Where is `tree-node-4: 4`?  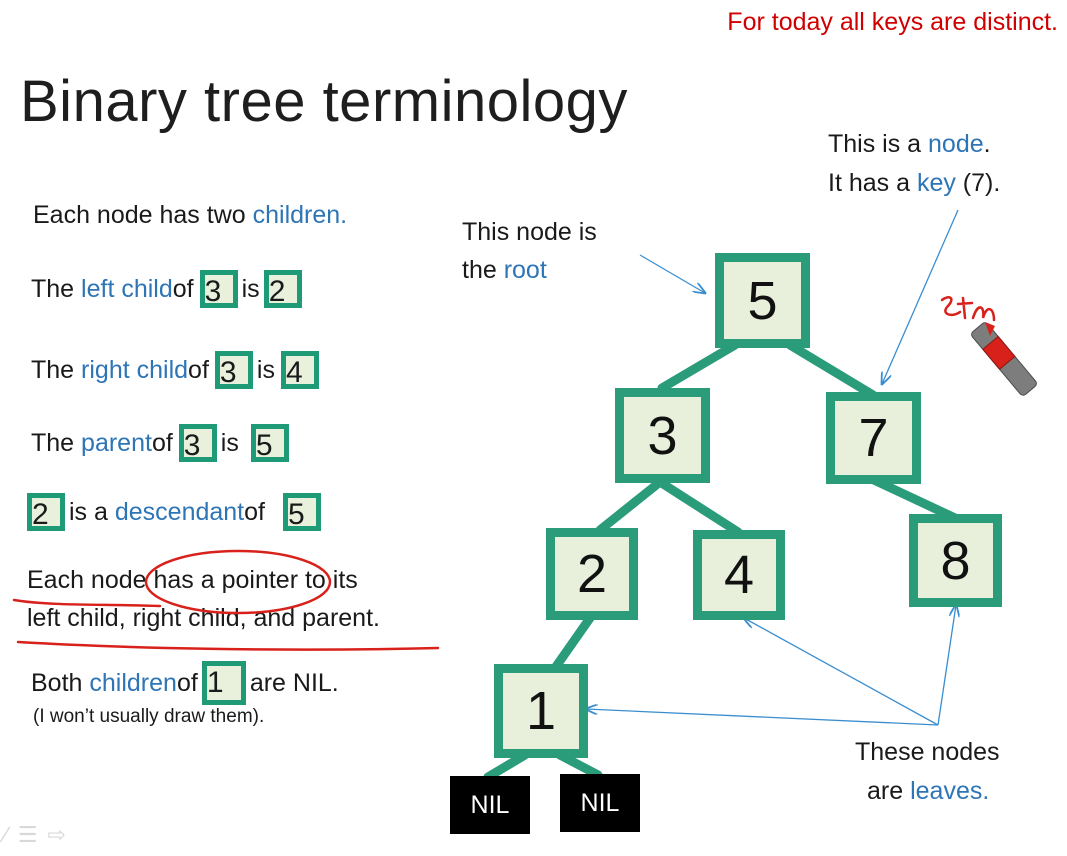 tree-node-4: 4 is located at coordinates (739, 575).